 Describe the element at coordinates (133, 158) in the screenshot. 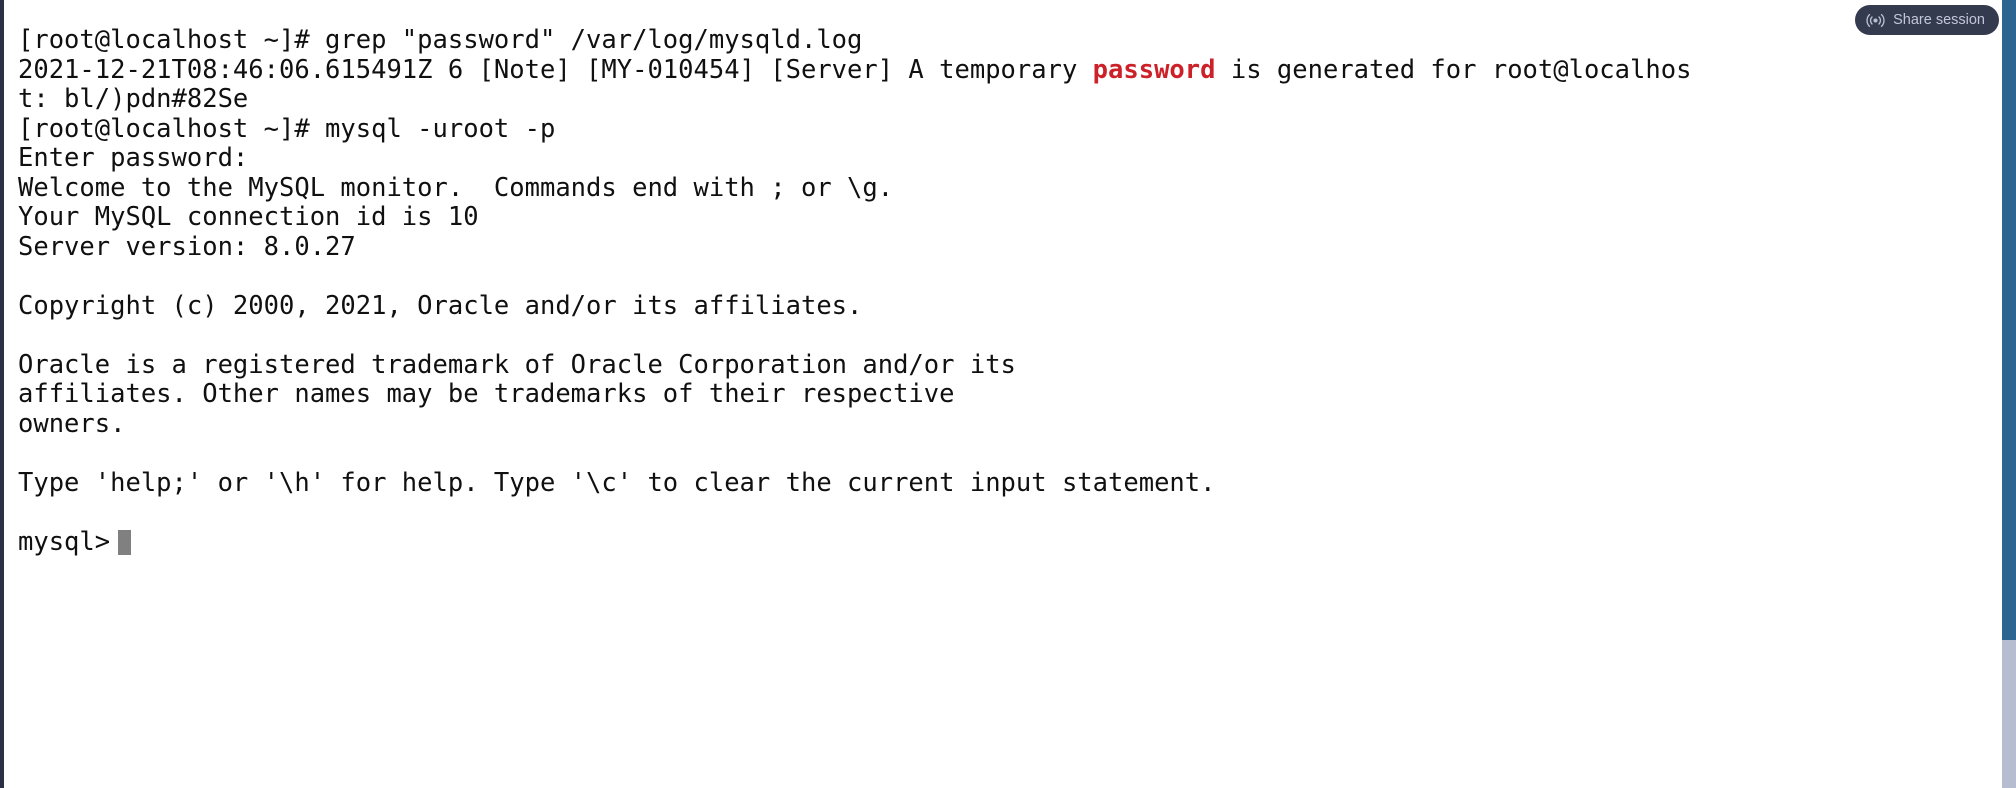

I see `terminal-line: Enter password:` at that location.